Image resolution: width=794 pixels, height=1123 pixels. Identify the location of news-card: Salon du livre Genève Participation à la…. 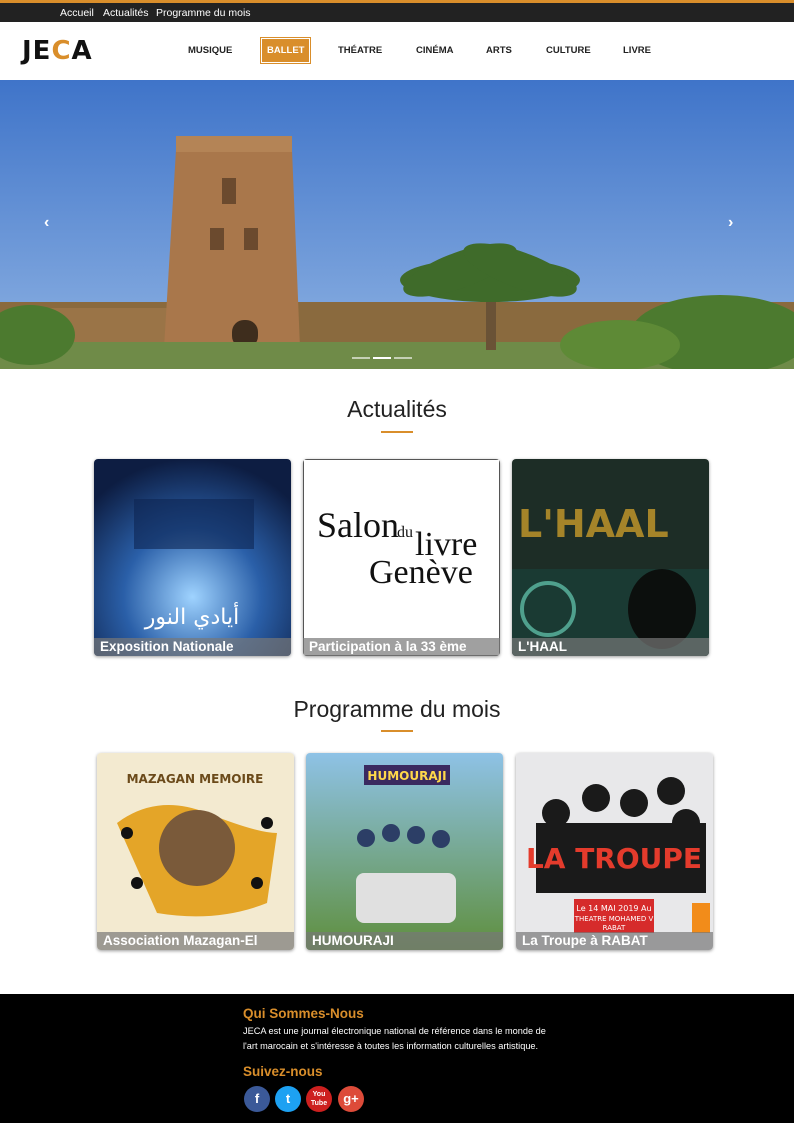
(401, 557).